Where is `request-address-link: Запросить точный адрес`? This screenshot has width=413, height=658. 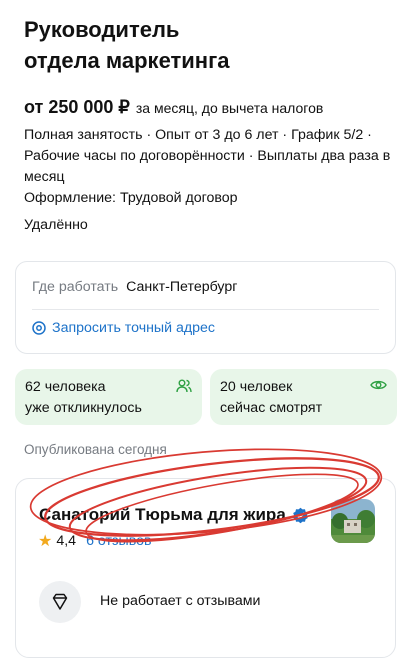 request-address-link: Запросить точный адрес is located at coordinates (123, 328).